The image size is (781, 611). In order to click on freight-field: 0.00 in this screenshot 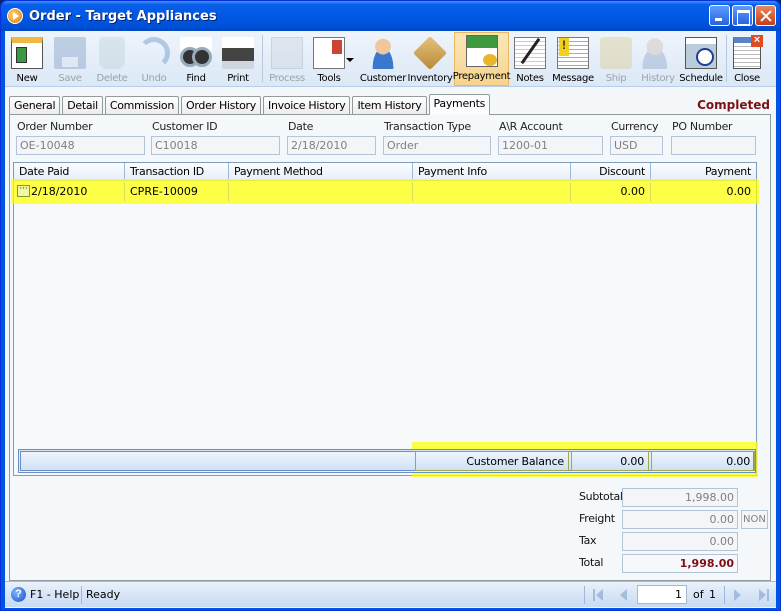, I will do `click(680, 519)`.